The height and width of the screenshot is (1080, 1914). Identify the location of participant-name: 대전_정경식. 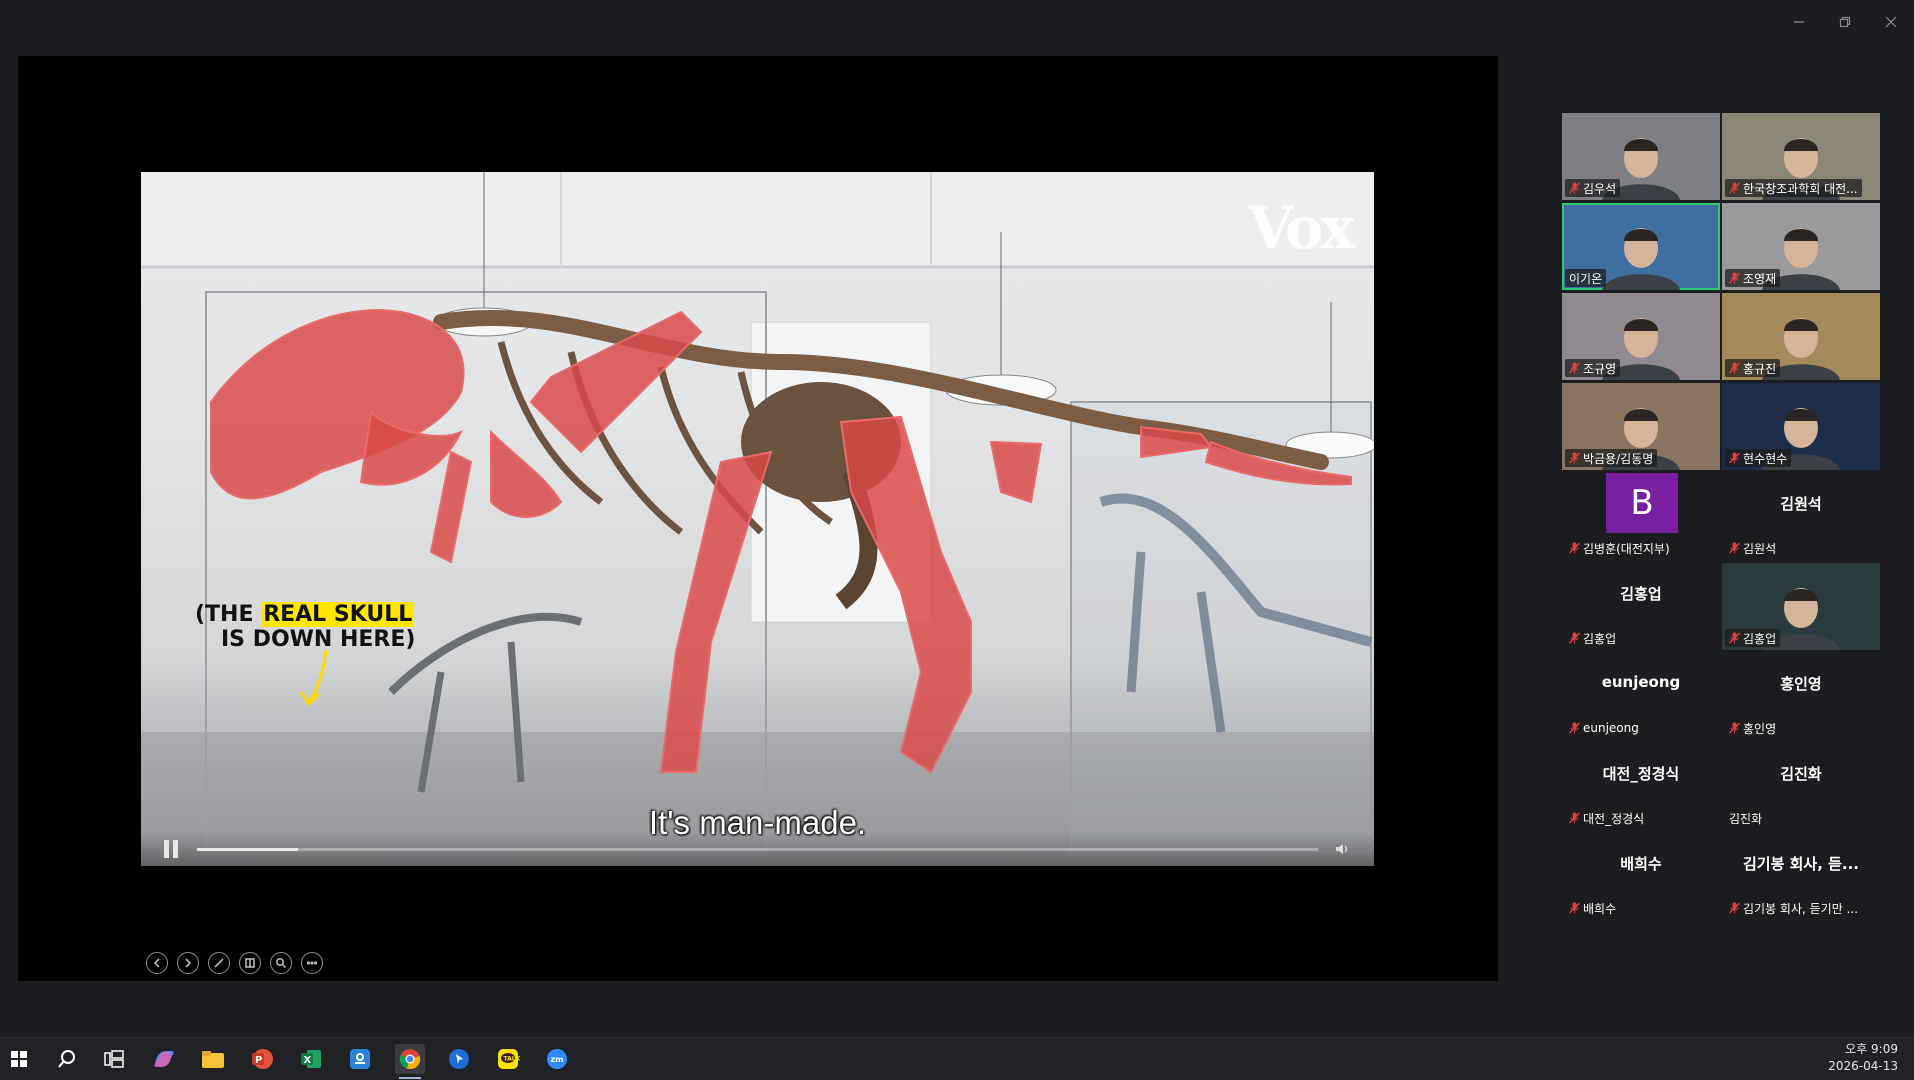
(1614, 818).